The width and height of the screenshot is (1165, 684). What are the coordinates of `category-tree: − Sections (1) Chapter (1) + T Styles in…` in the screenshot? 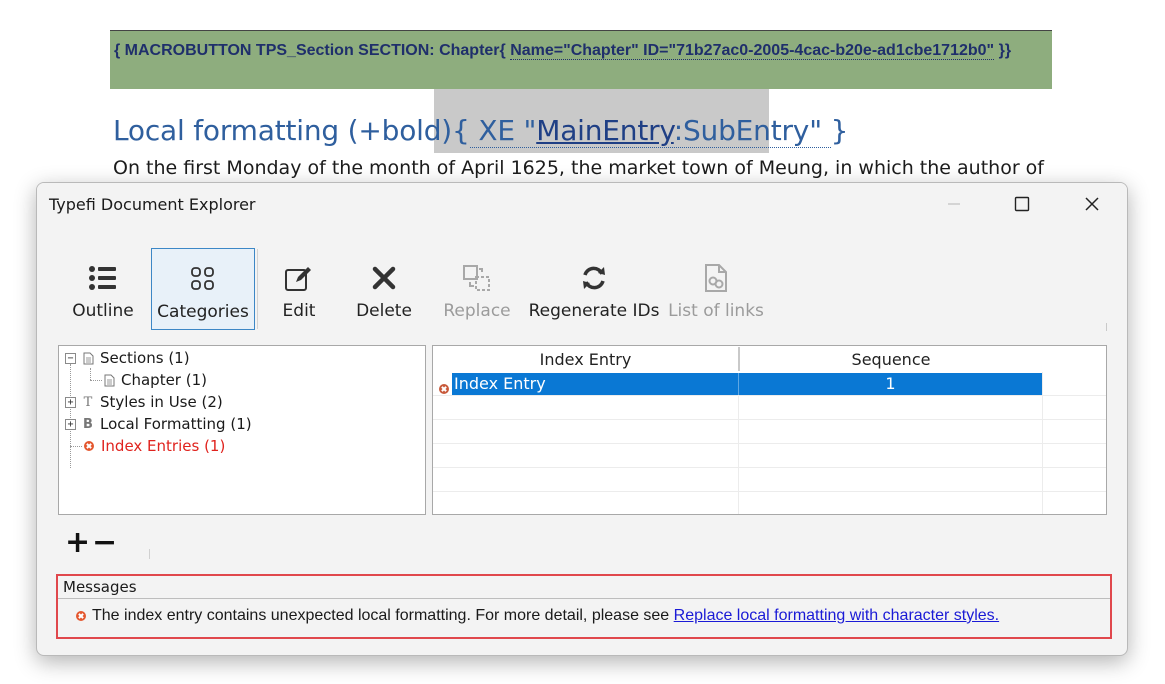 It's located at (242, 430).